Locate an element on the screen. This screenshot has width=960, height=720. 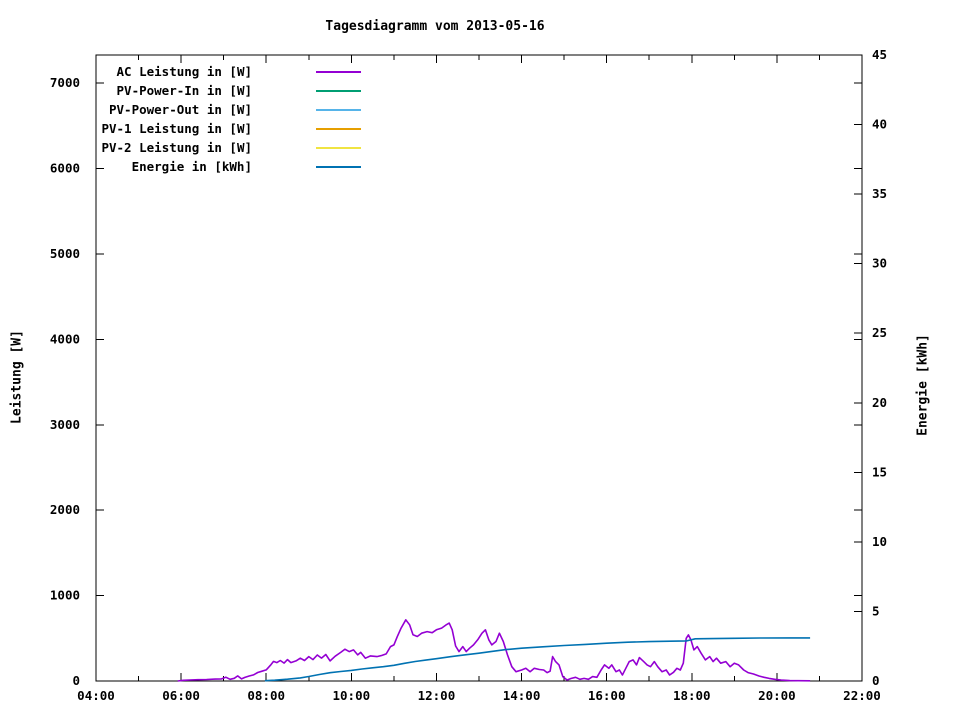
y-right-tick-label: 0 is located at coordinates (876, 680).